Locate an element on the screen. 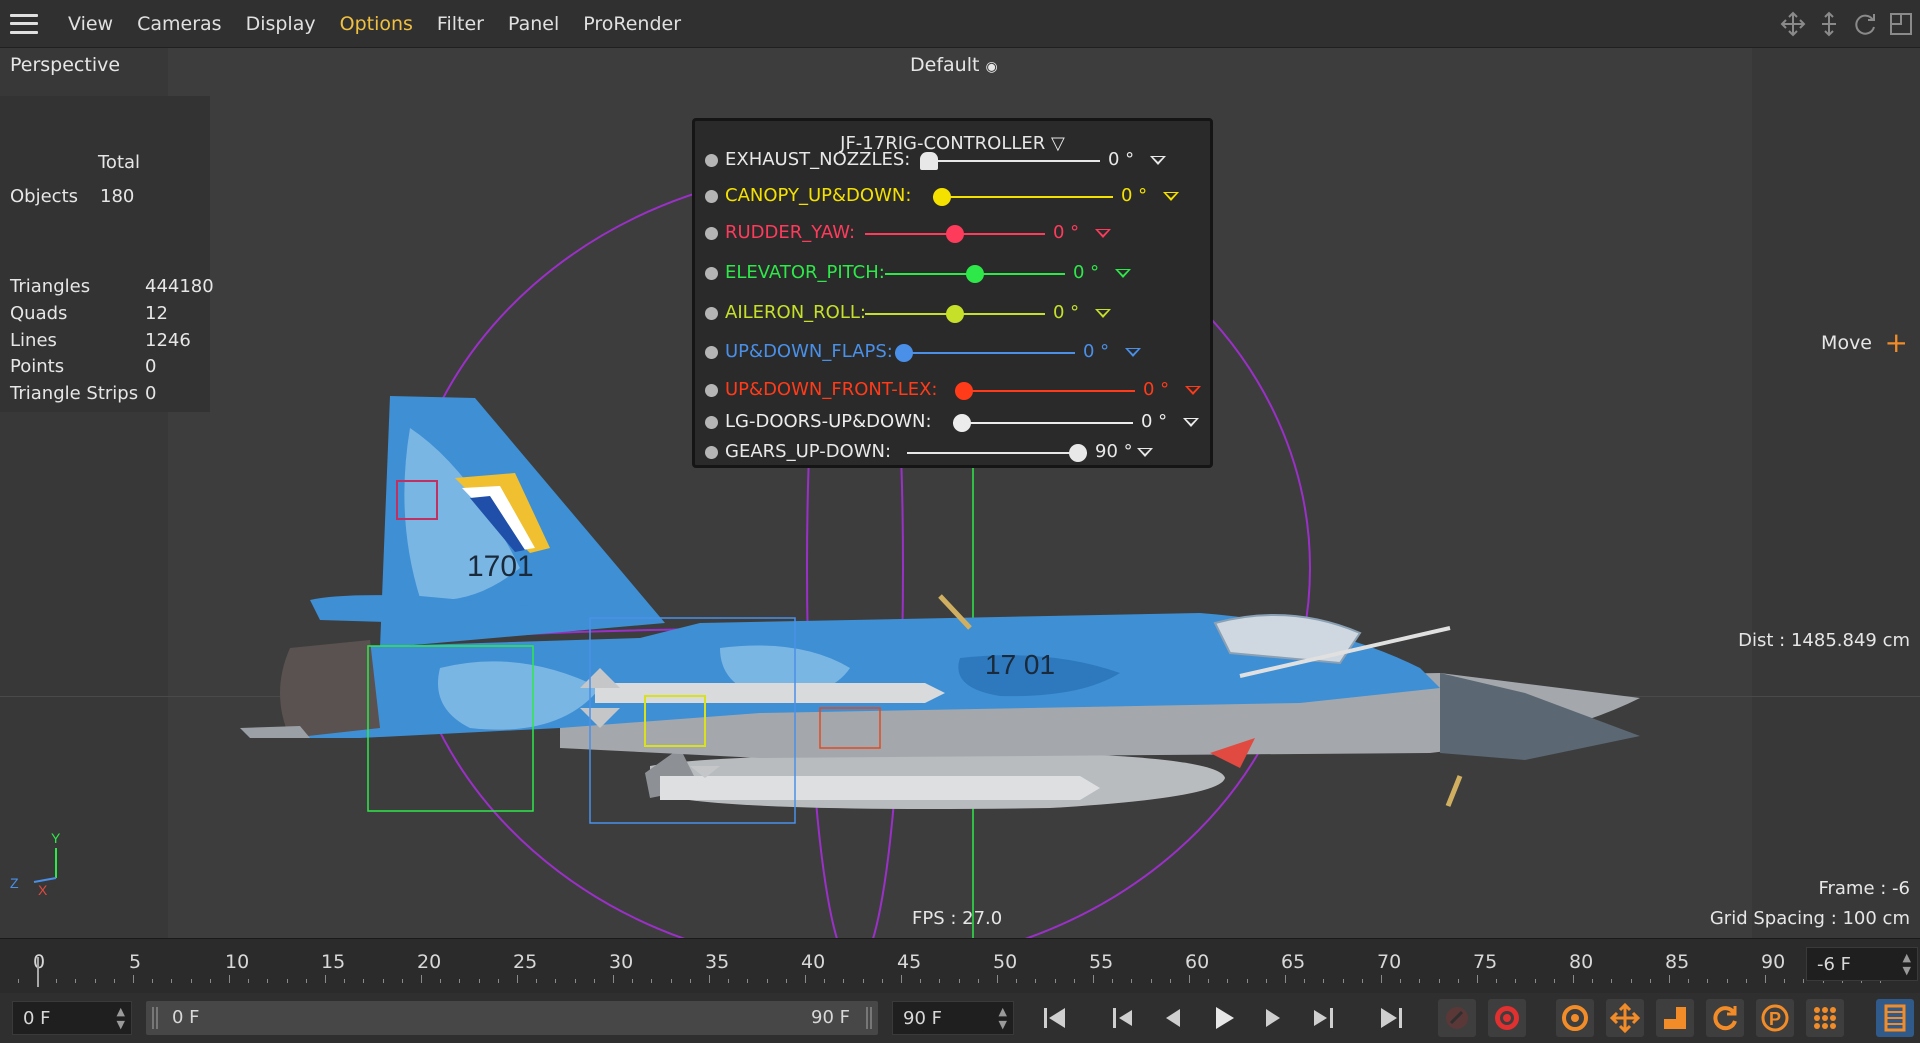 This screenshot has height=1043, width=1920. record-parameter-button: P is located at coordinates (1775, 1018).